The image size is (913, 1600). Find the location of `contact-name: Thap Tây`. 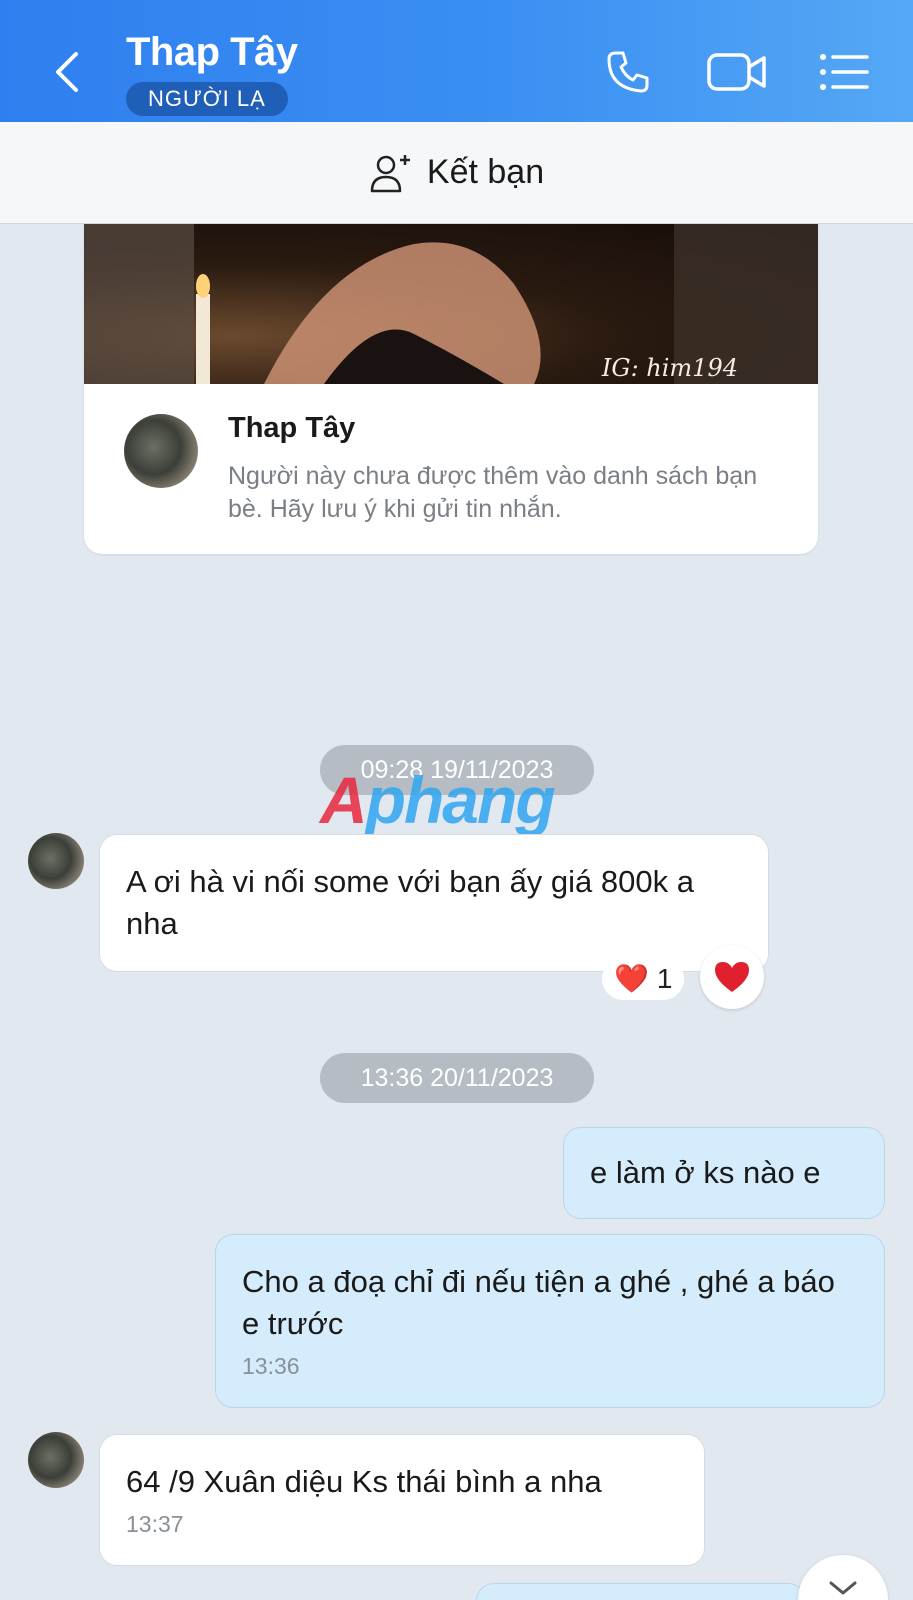

contact-name: Thap Tây is located at coordinates (212, 52).